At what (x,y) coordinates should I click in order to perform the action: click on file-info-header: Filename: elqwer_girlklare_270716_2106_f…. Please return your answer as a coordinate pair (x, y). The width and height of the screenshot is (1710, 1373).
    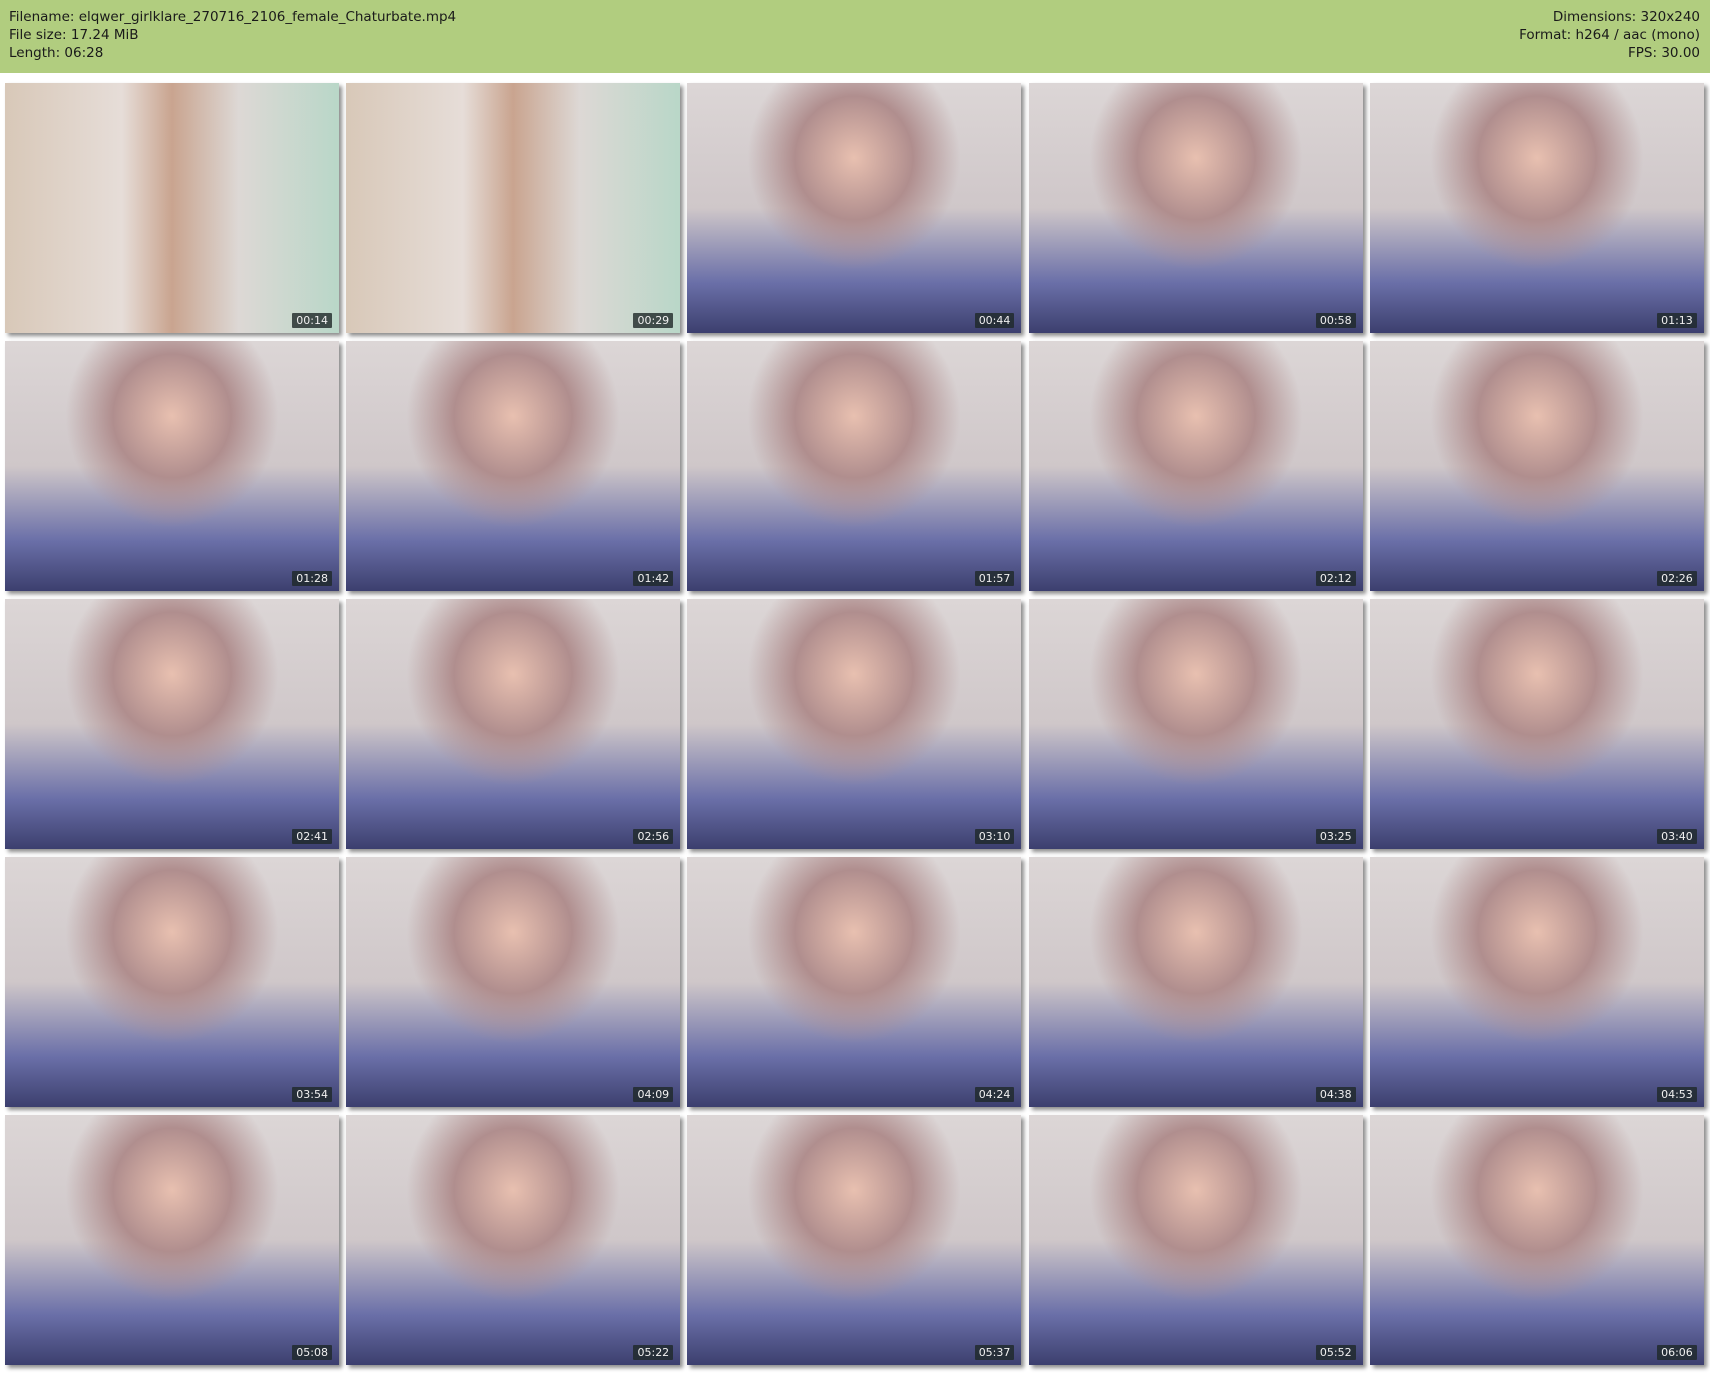
    Looking at the image, I should click on (855, 36).